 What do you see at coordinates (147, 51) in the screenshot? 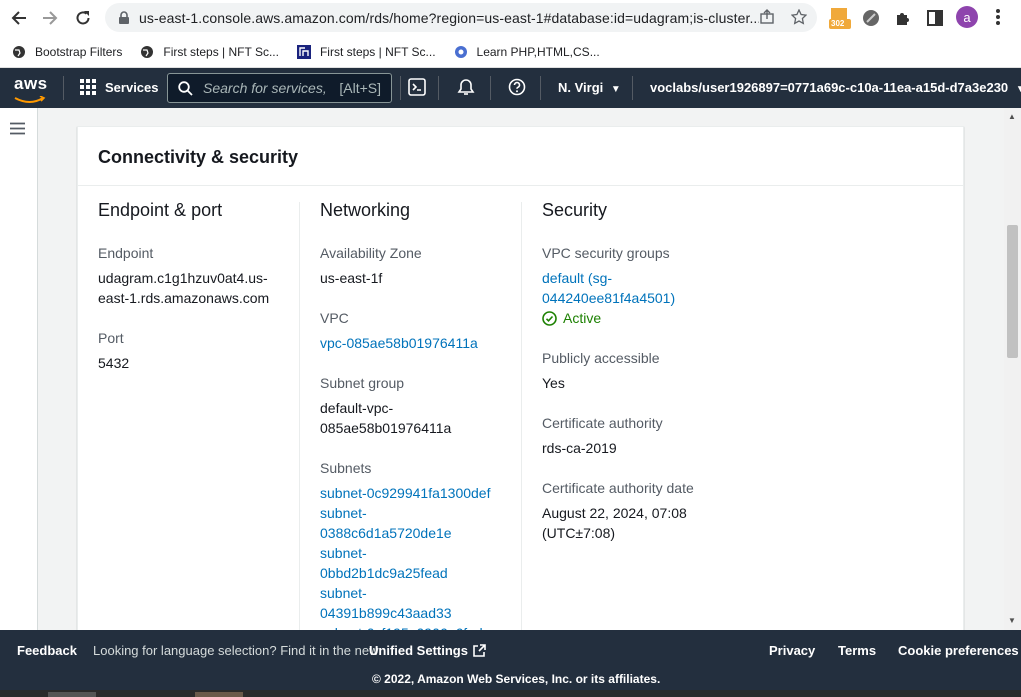
I see `globe-icon` at bounding box center [147, 51].